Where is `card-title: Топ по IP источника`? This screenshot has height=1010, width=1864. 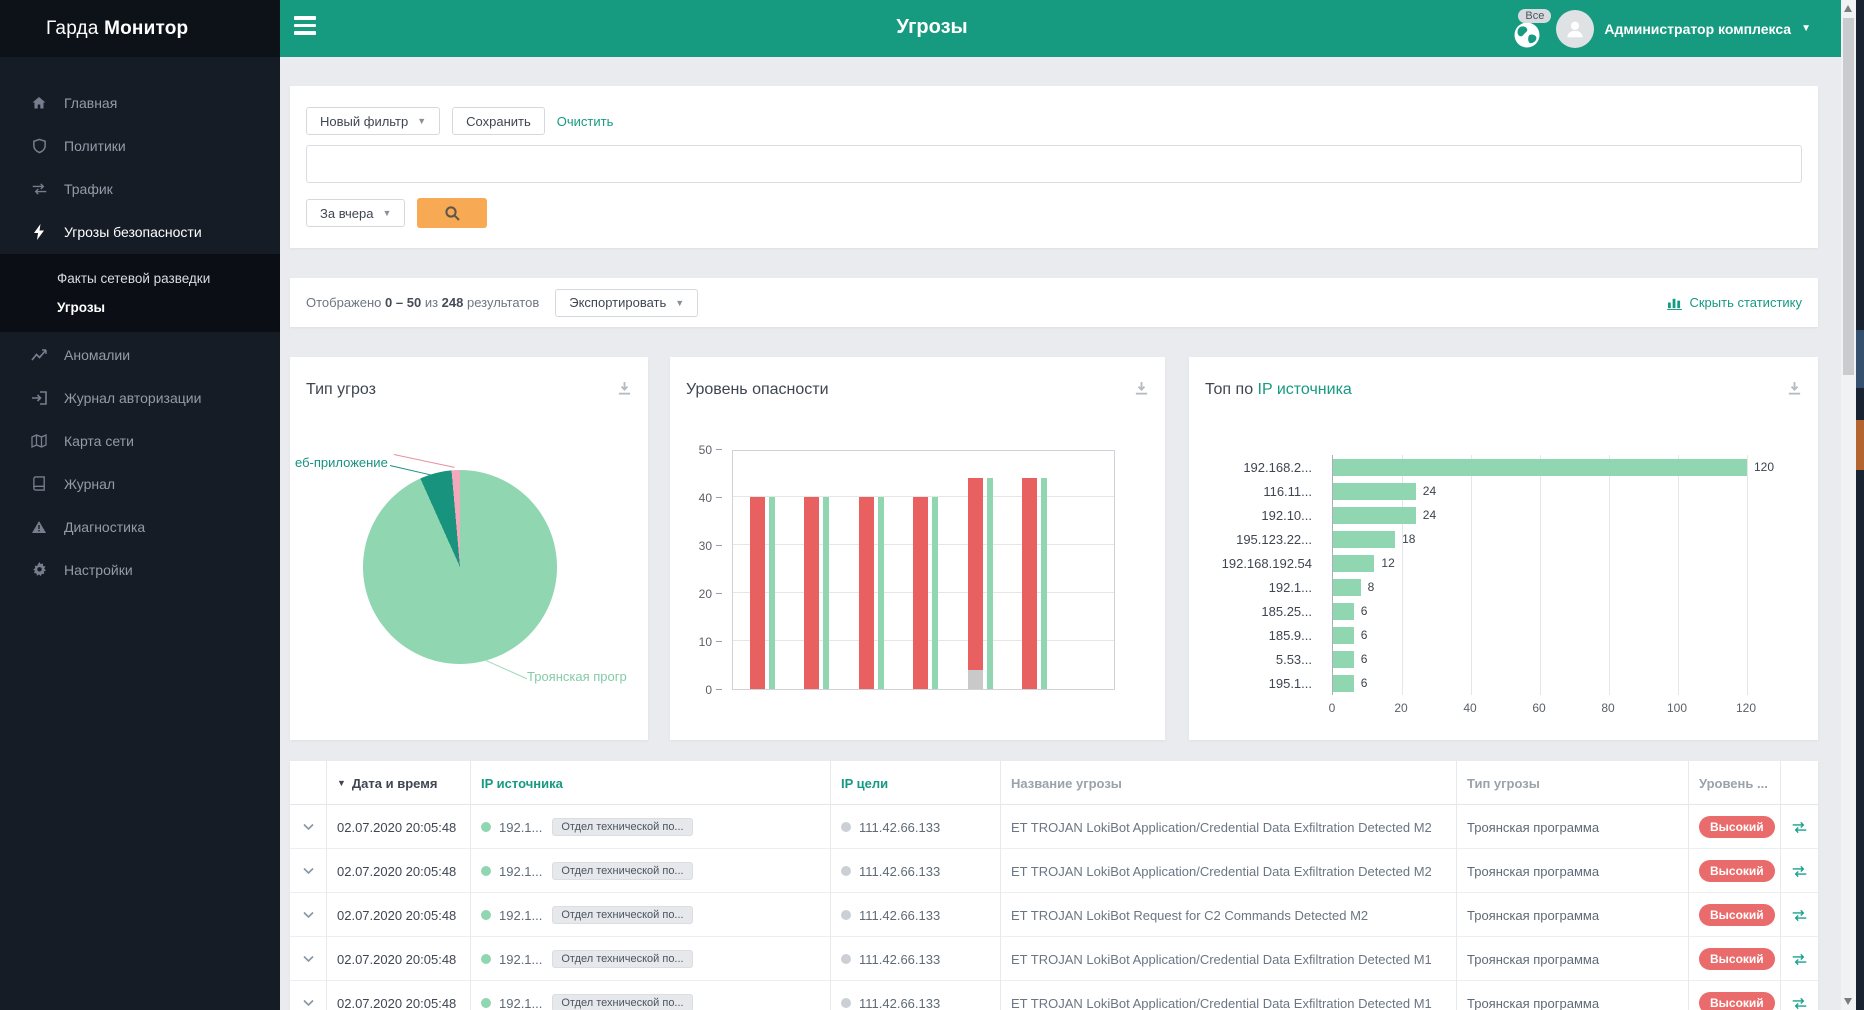 card-title: Топ по IP источника is located at coordinates (1278, 390).